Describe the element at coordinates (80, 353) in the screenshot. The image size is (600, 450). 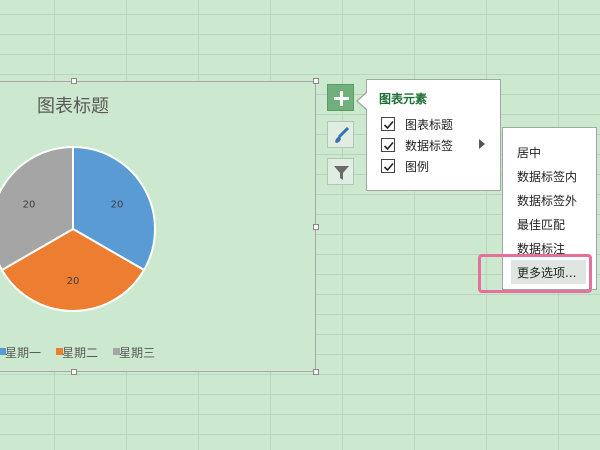
I see `legend-label: 星期二` at that location.